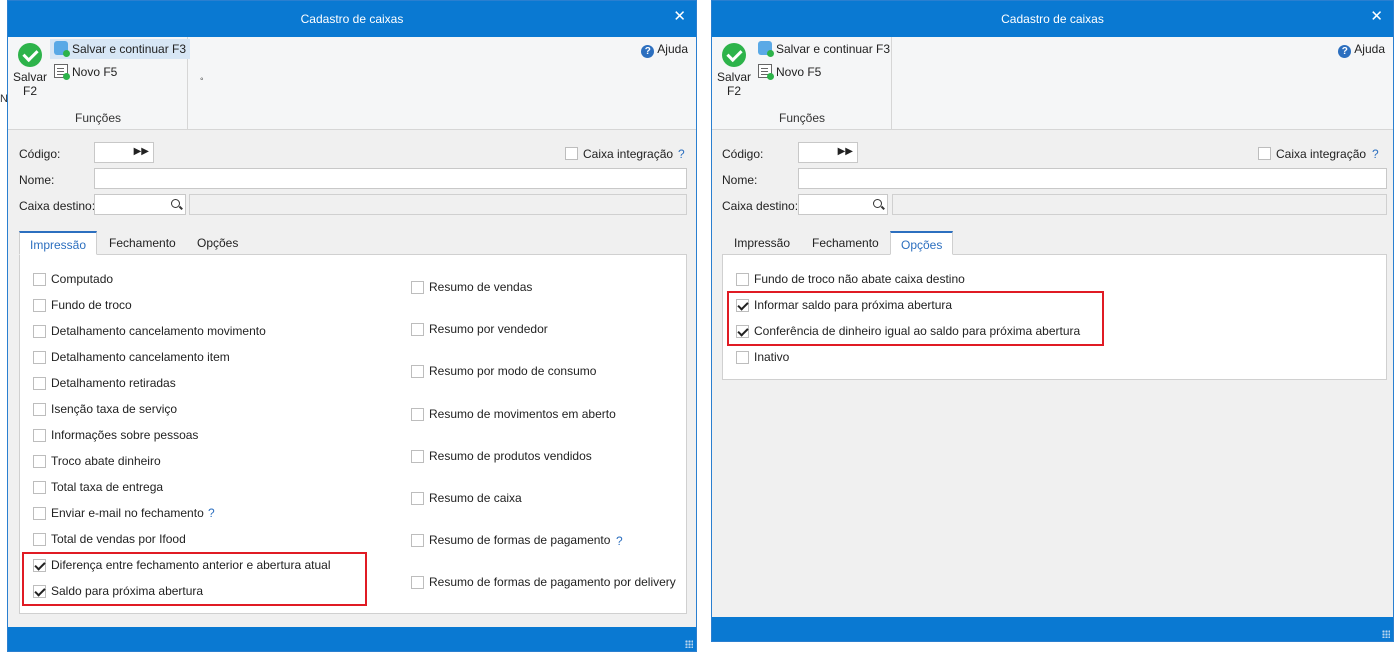 This screenshot has height=655, width=1396. What do you see at coordinates (859, 279) in the screenshot?
I see `checkbox-label: Fundo de troco não abate caixa destino` at bounding box center [859, 279].